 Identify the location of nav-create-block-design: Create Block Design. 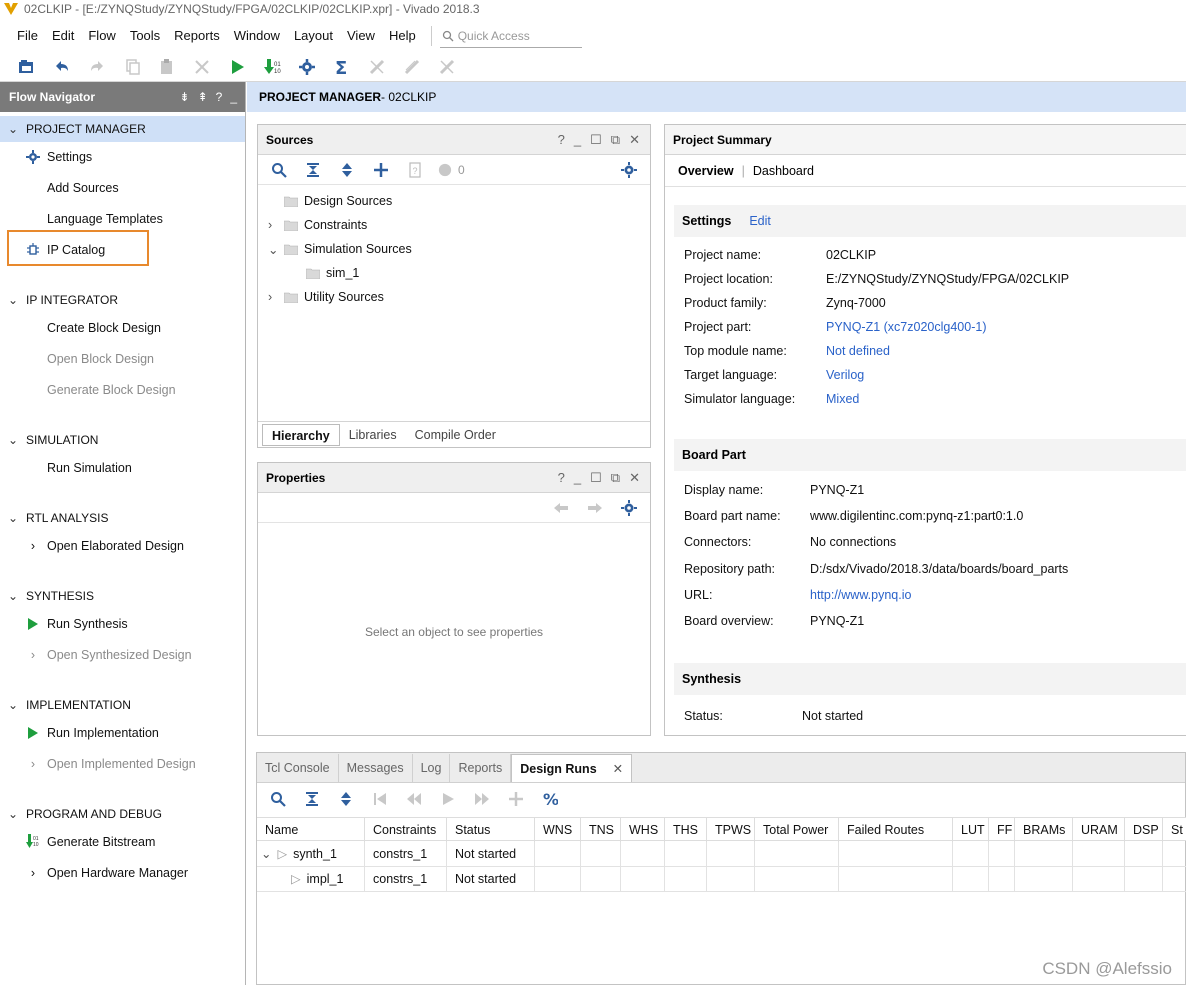
(93, 328).